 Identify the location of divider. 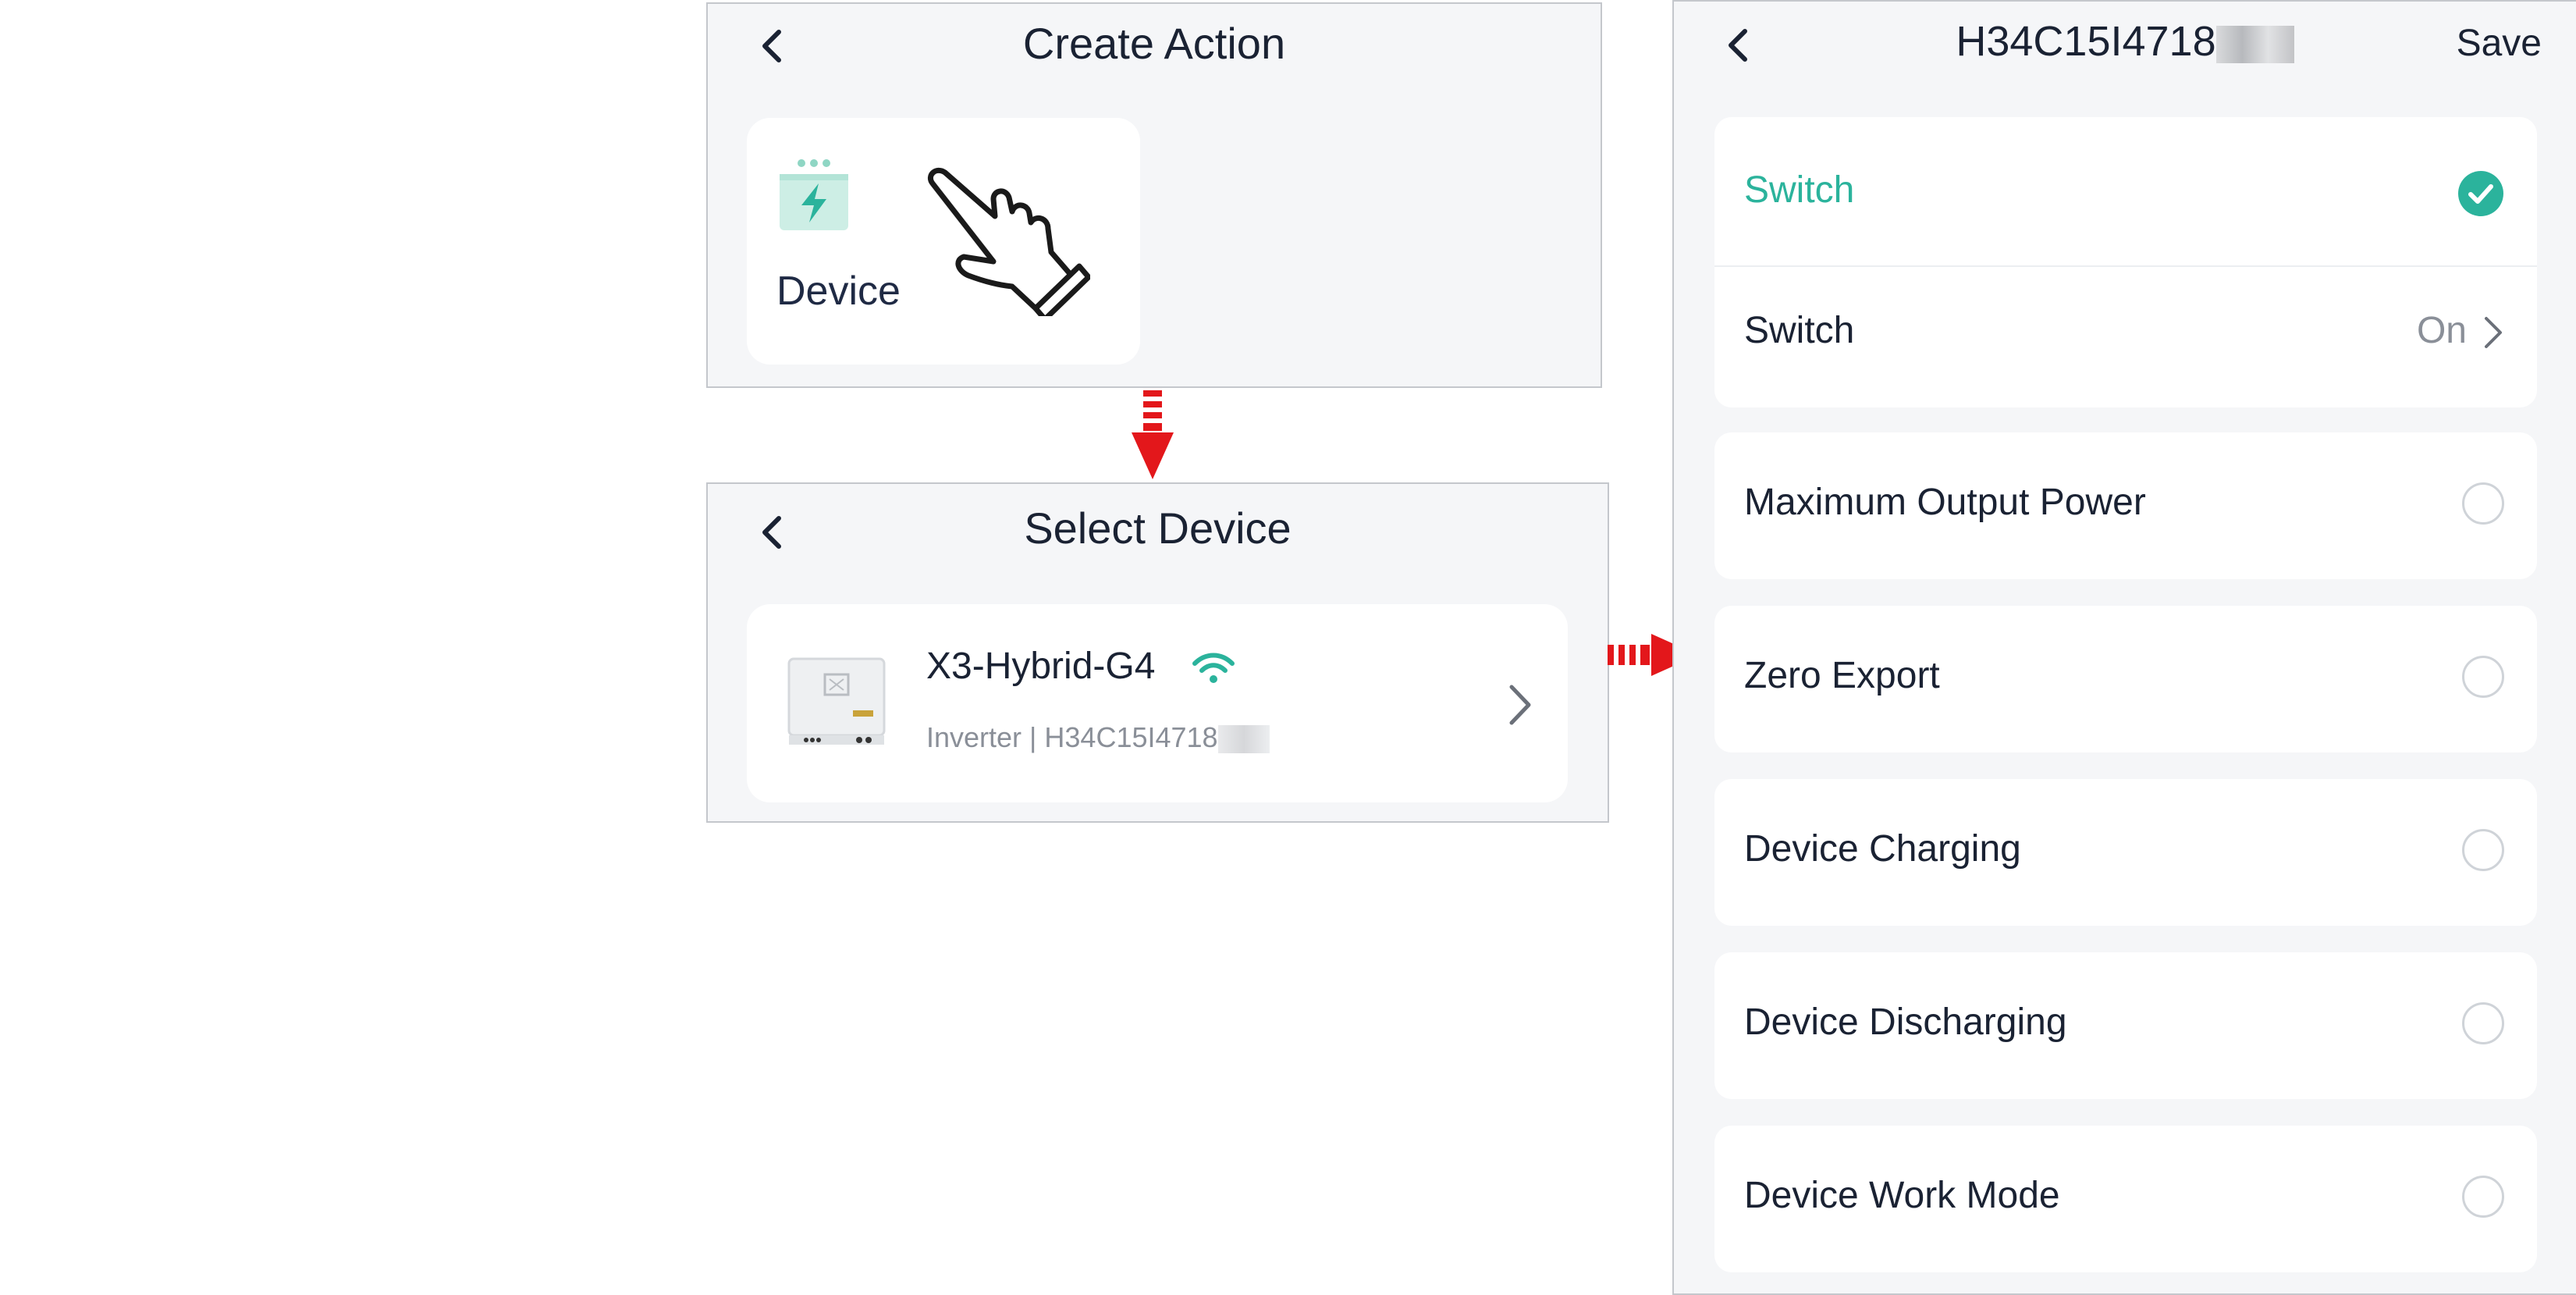
(2125, 266).